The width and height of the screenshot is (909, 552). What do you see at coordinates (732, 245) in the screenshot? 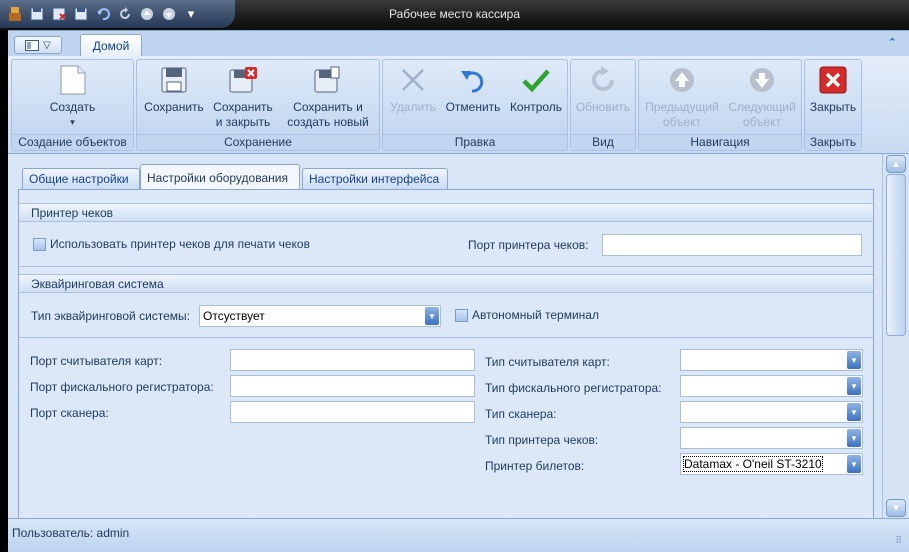
I see `printer-port-input` at bounding box center [732, 245].